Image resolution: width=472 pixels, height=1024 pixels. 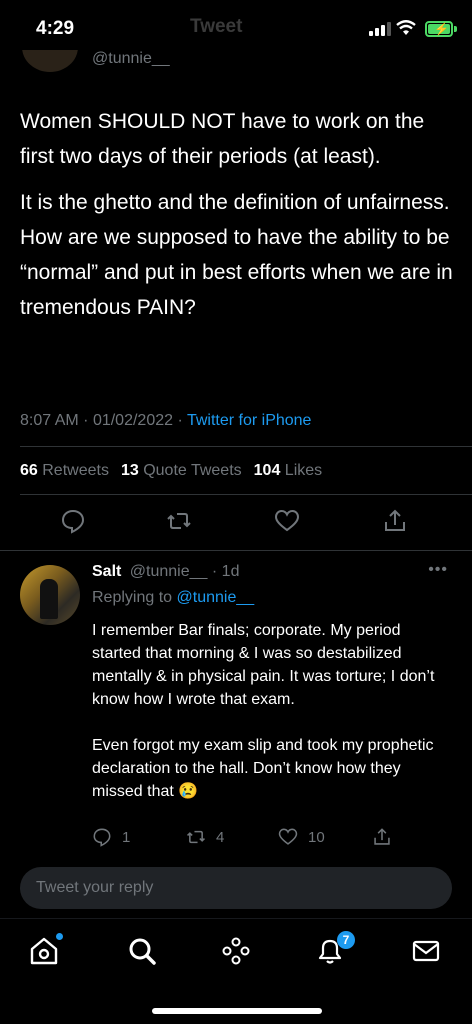 What do you see at coordinates (426, 951) in the screenshot?
I see `messages-envelope-icon` at bounding box center [426, 951].